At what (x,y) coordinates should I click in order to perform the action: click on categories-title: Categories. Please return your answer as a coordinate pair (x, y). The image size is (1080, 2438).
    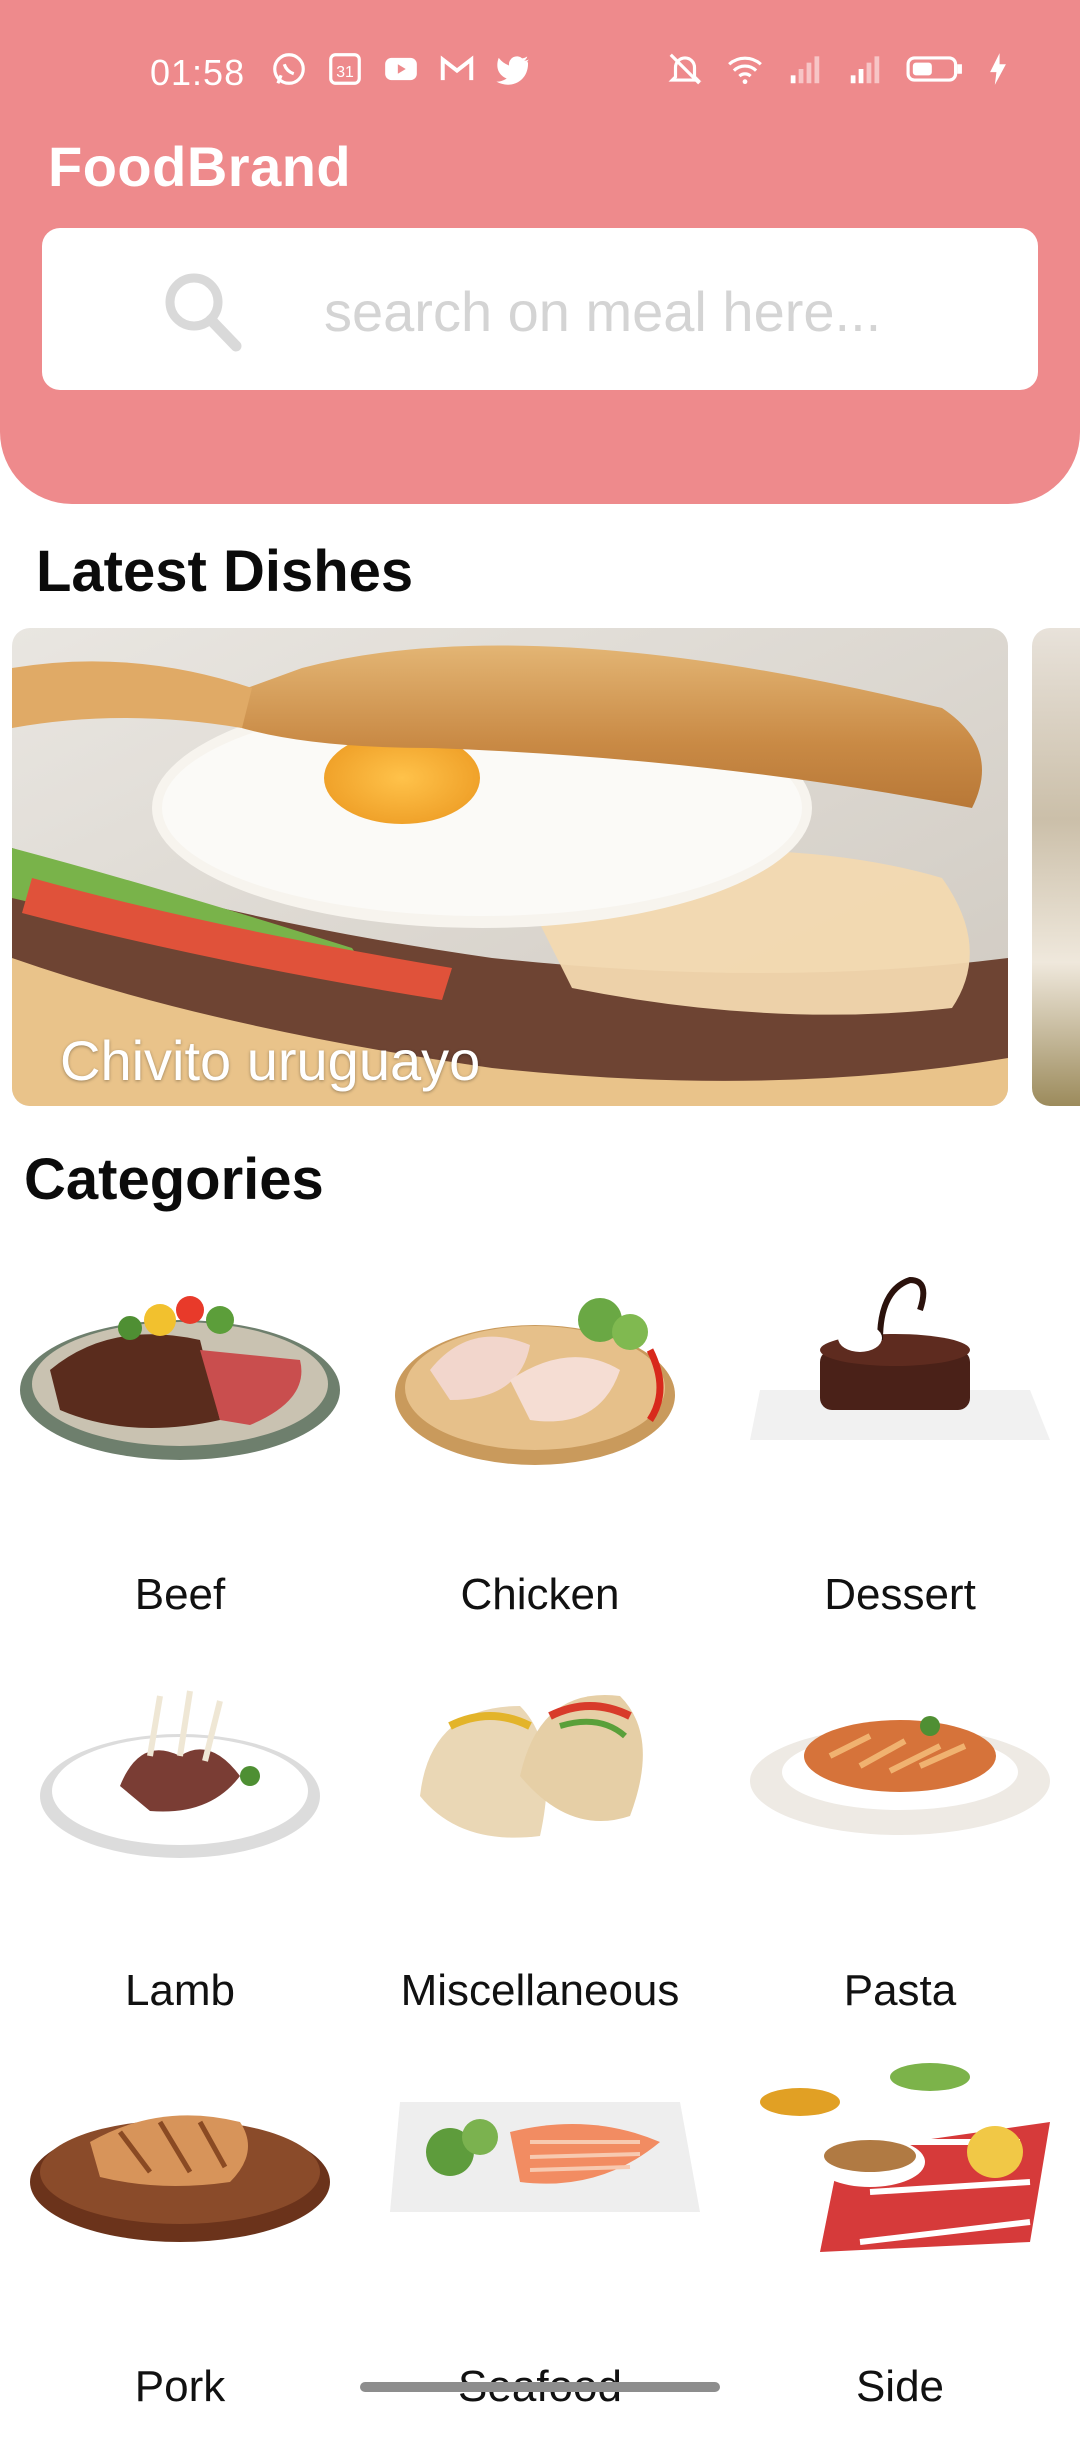
    Looking at the image, I should click on (174, 1179).